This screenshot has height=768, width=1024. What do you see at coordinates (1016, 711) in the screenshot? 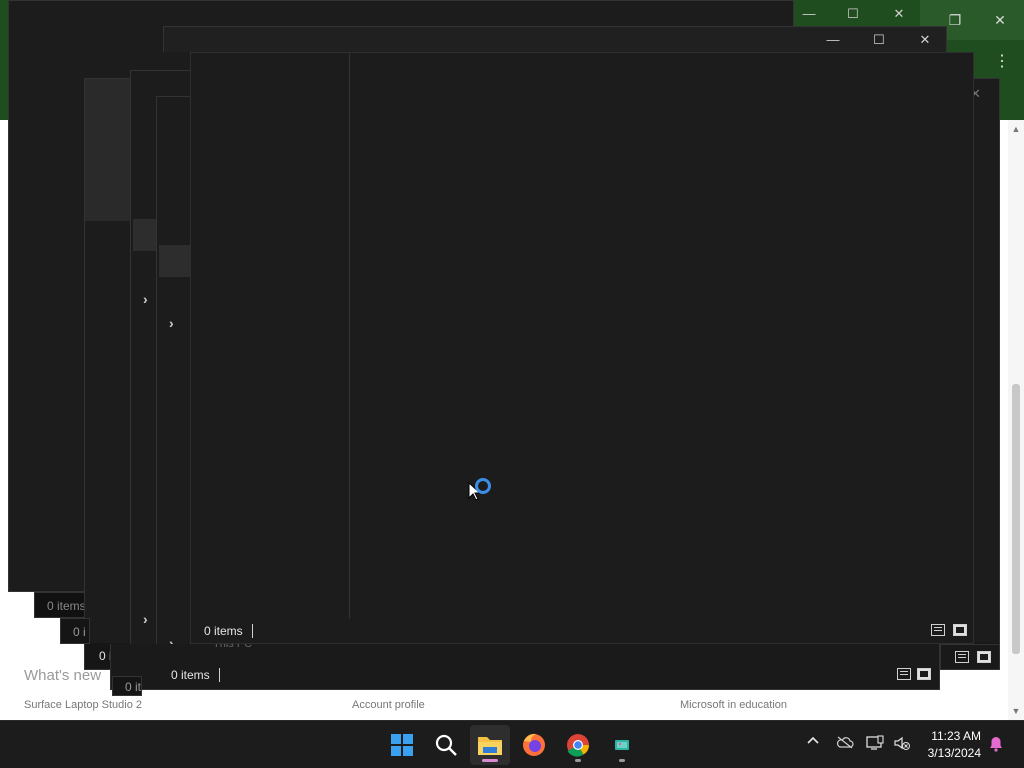
I see `scroll-down-icon: ▼` at bounding box center [1016, 711].